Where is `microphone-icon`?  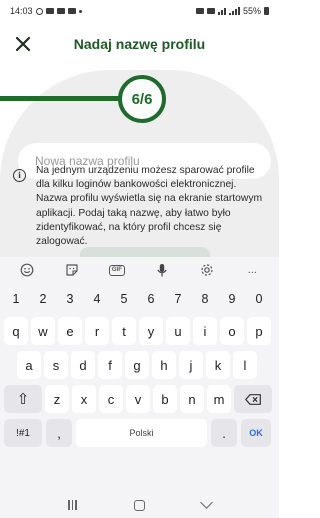
microphone-icon is located at coordinates (162, 270).